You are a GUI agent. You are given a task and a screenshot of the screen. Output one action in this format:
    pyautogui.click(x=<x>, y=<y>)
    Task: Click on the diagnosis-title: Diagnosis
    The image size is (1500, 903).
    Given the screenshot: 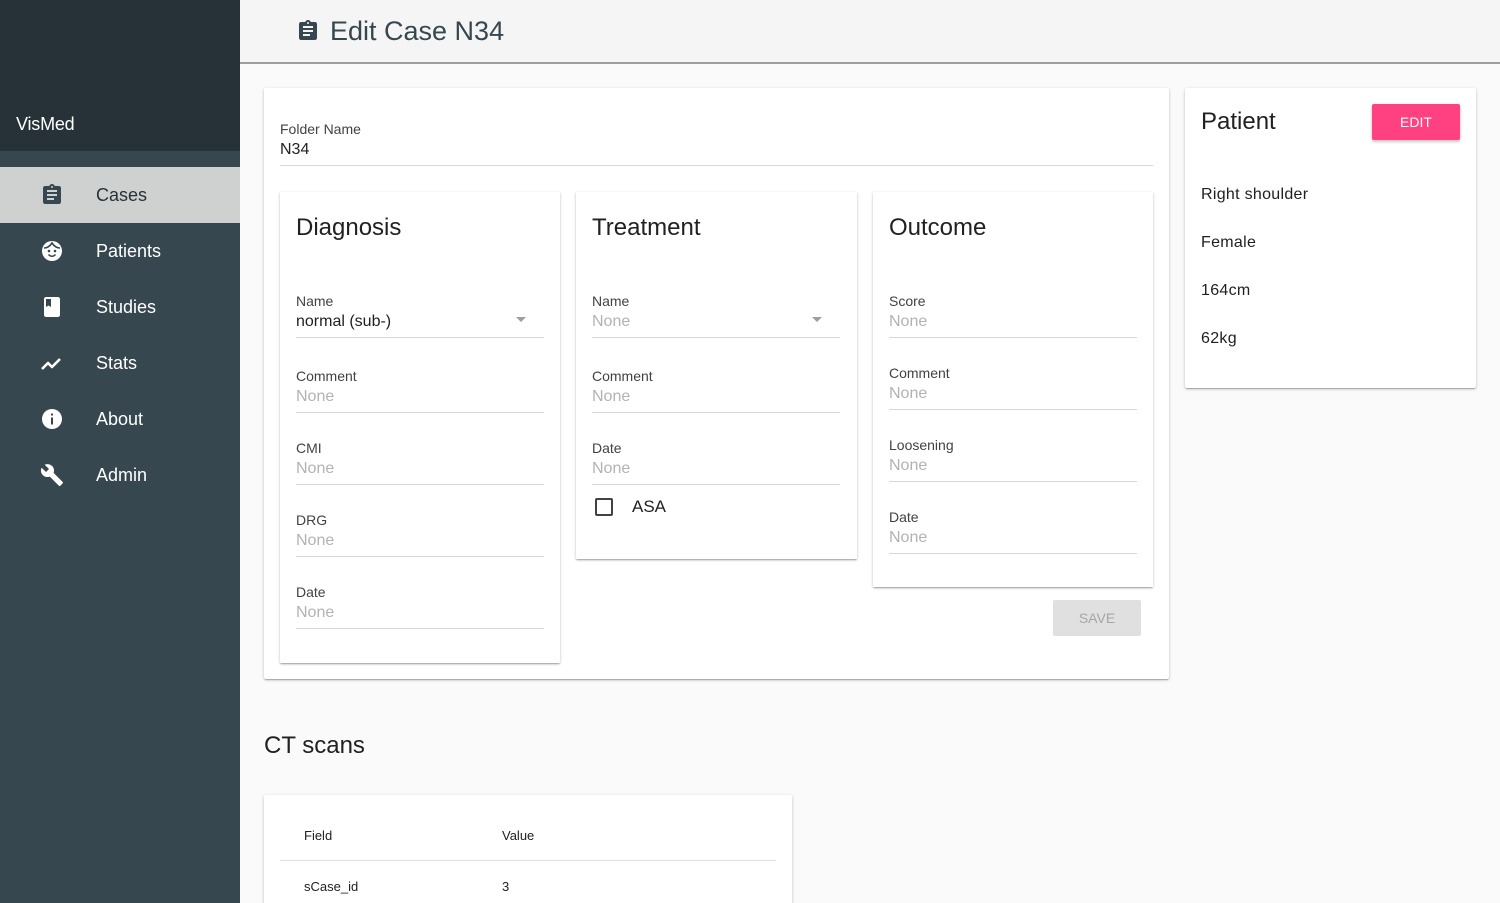 What is the action you would take?
    pyautogui.click(x=349, y=227)
    